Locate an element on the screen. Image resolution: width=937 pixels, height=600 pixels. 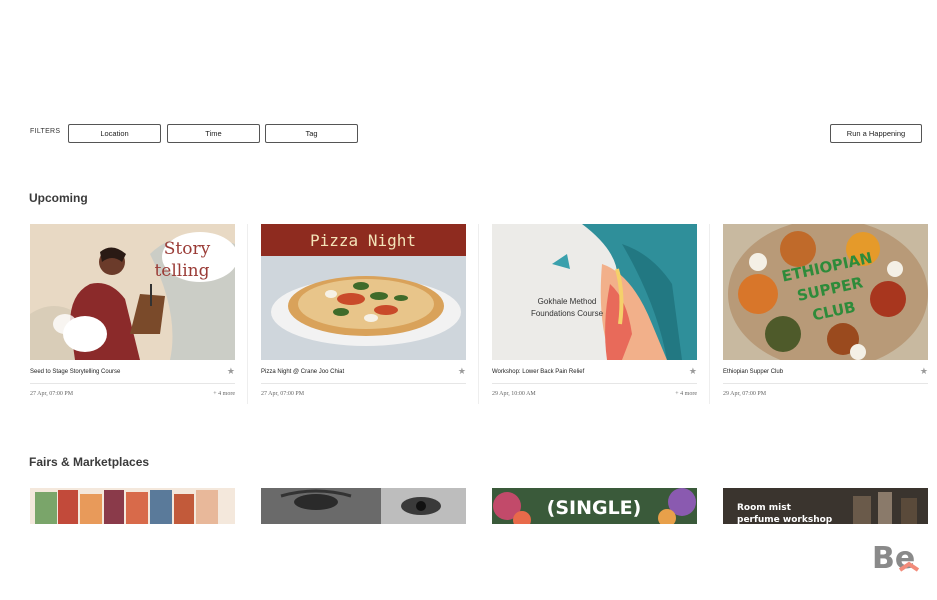
time-filter-button: Time is located at coordinates (213, 133).